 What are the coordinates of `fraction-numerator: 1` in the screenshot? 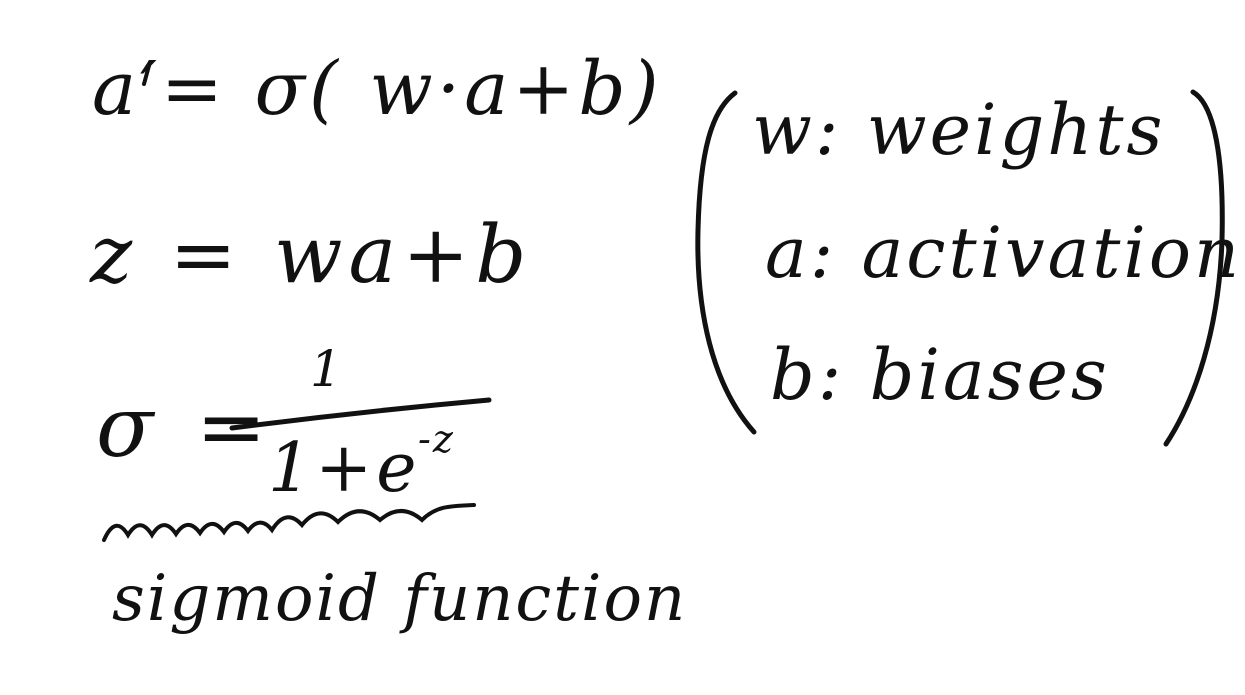 It's located at (326, 369).